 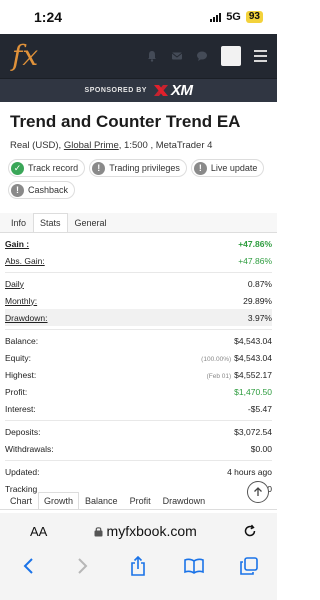 What do you see at coordinates (29, 448) in the screenshot?
I see `stat-label: Withdrawals:` at bounding box center [29, 448].